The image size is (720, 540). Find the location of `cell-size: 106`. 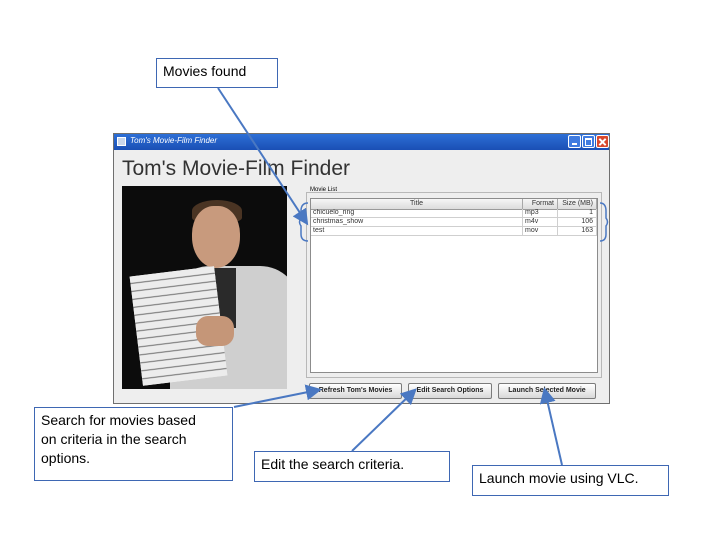

cell-size: 106 is located at coordinates (577, 222).